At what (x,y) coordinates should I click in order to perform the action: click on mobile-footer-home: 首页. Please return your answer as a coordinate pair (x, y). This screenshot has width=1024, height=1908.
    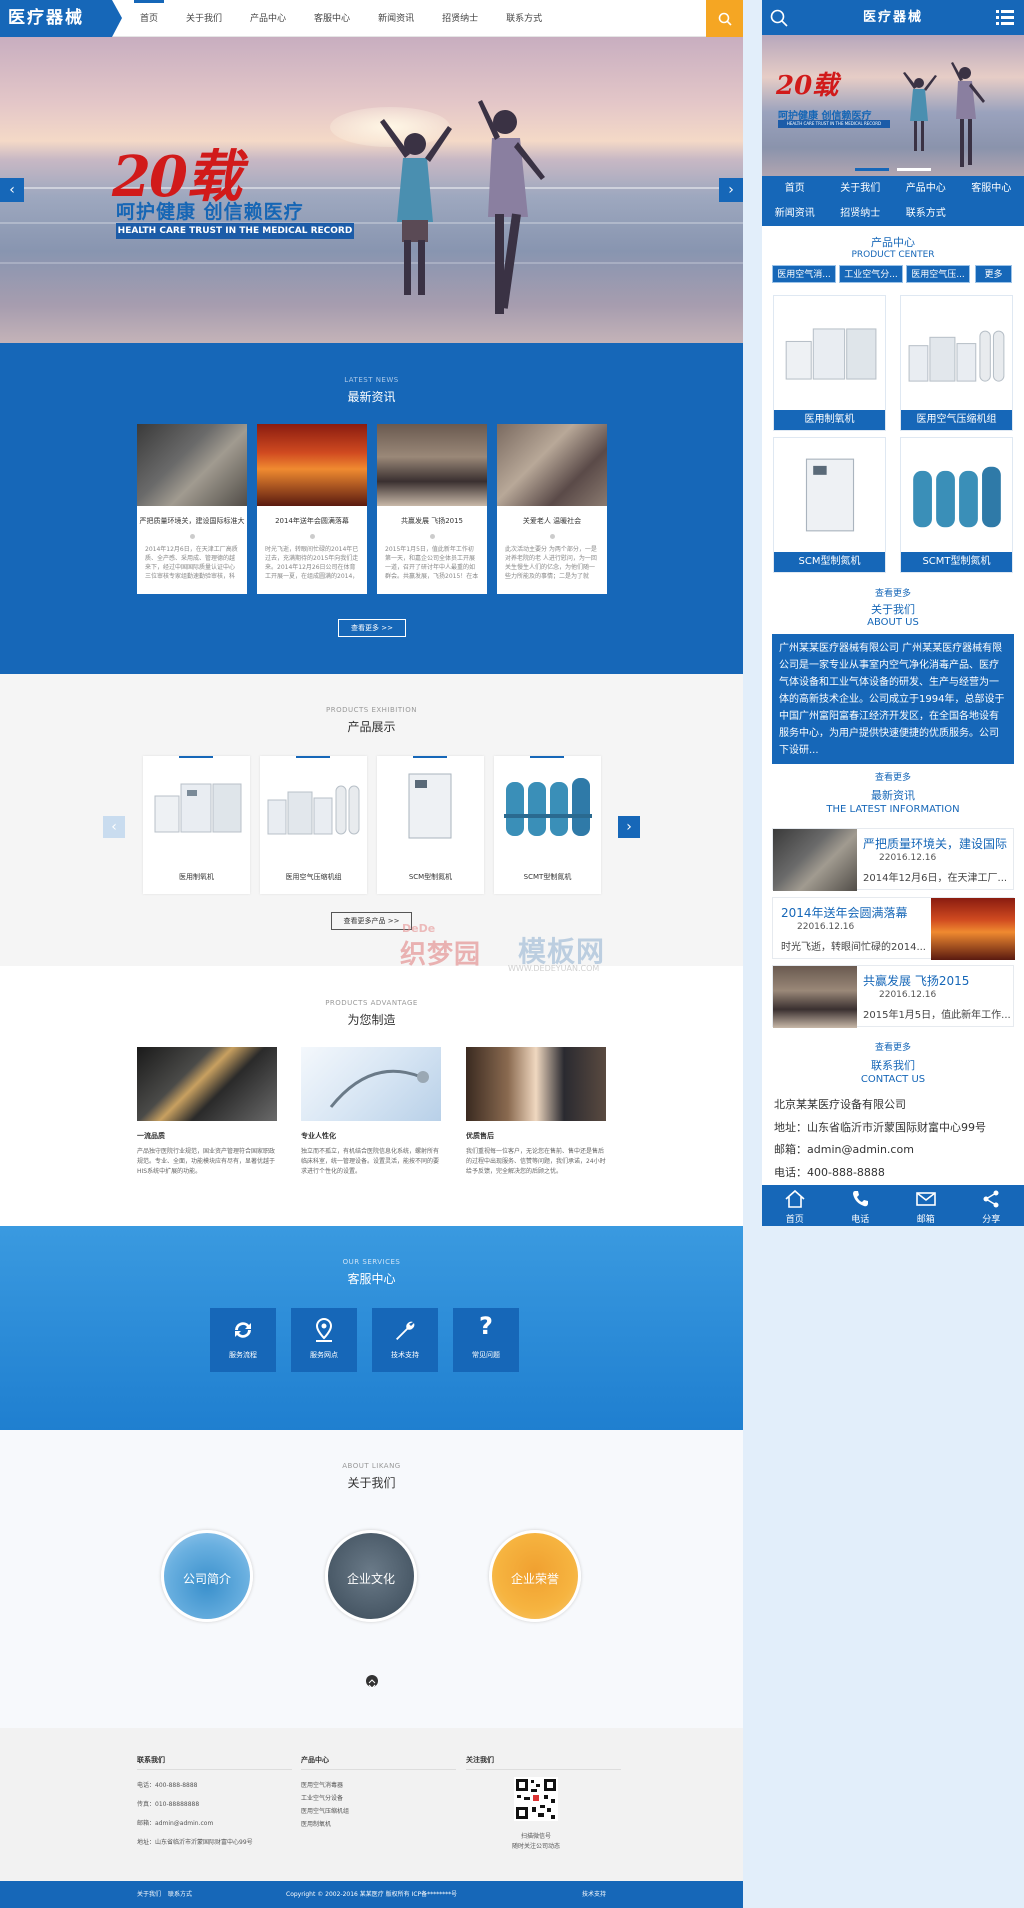
    Looking at the image, I should click on (795, 1205).